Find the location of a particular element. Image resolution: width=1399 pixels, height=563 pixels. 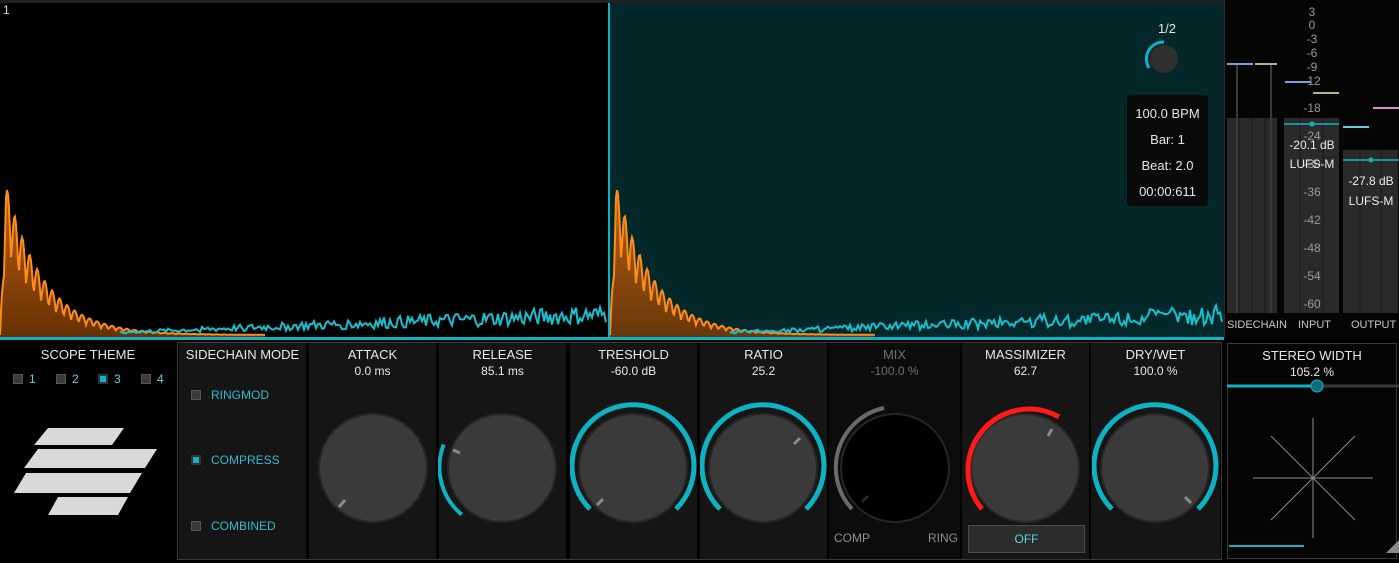

mix-knob is located at coordinates (894, 465).